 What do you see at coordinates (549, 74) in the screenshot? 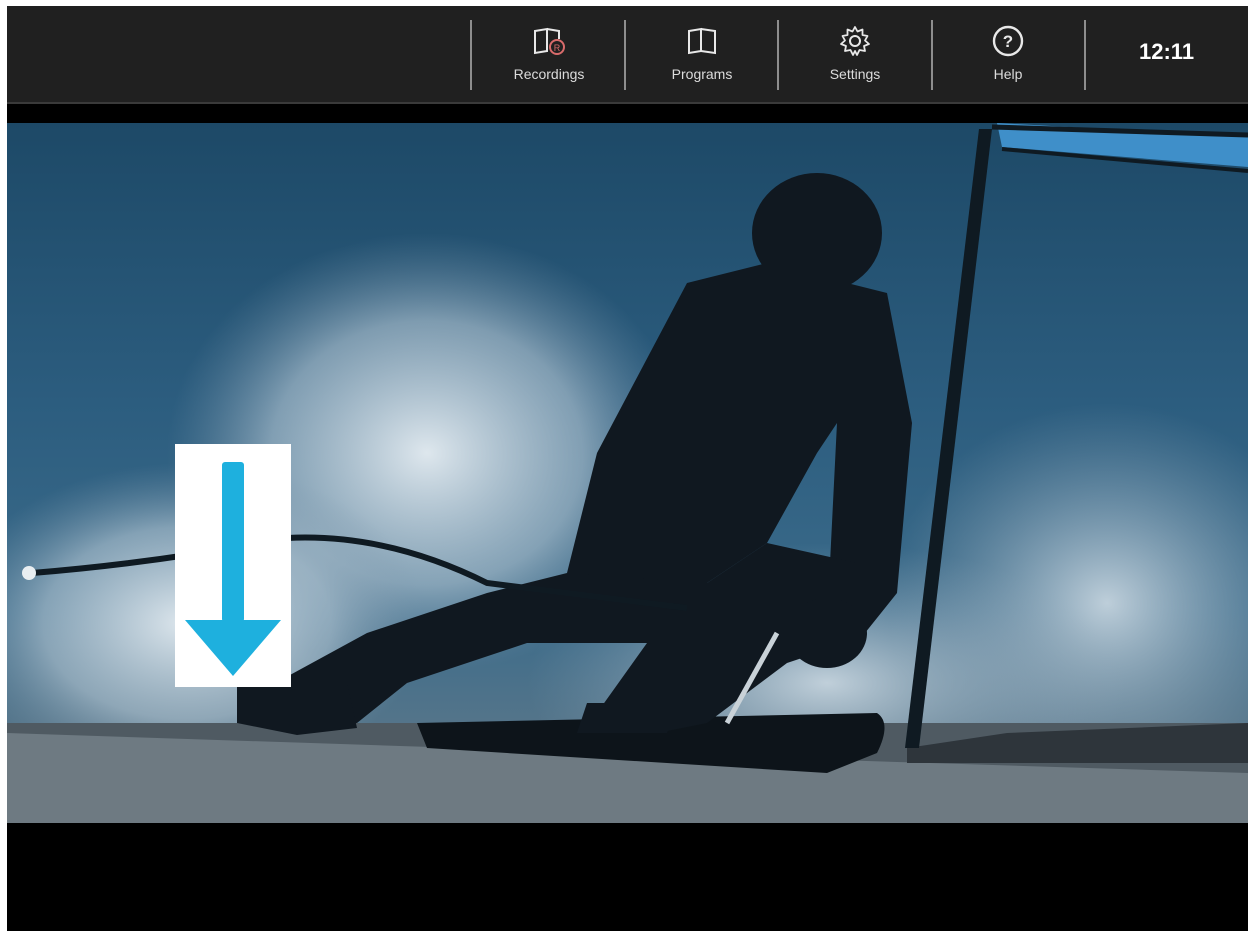
I see `nav-recordings-label: Recordings` at bounding box center [549, 74].